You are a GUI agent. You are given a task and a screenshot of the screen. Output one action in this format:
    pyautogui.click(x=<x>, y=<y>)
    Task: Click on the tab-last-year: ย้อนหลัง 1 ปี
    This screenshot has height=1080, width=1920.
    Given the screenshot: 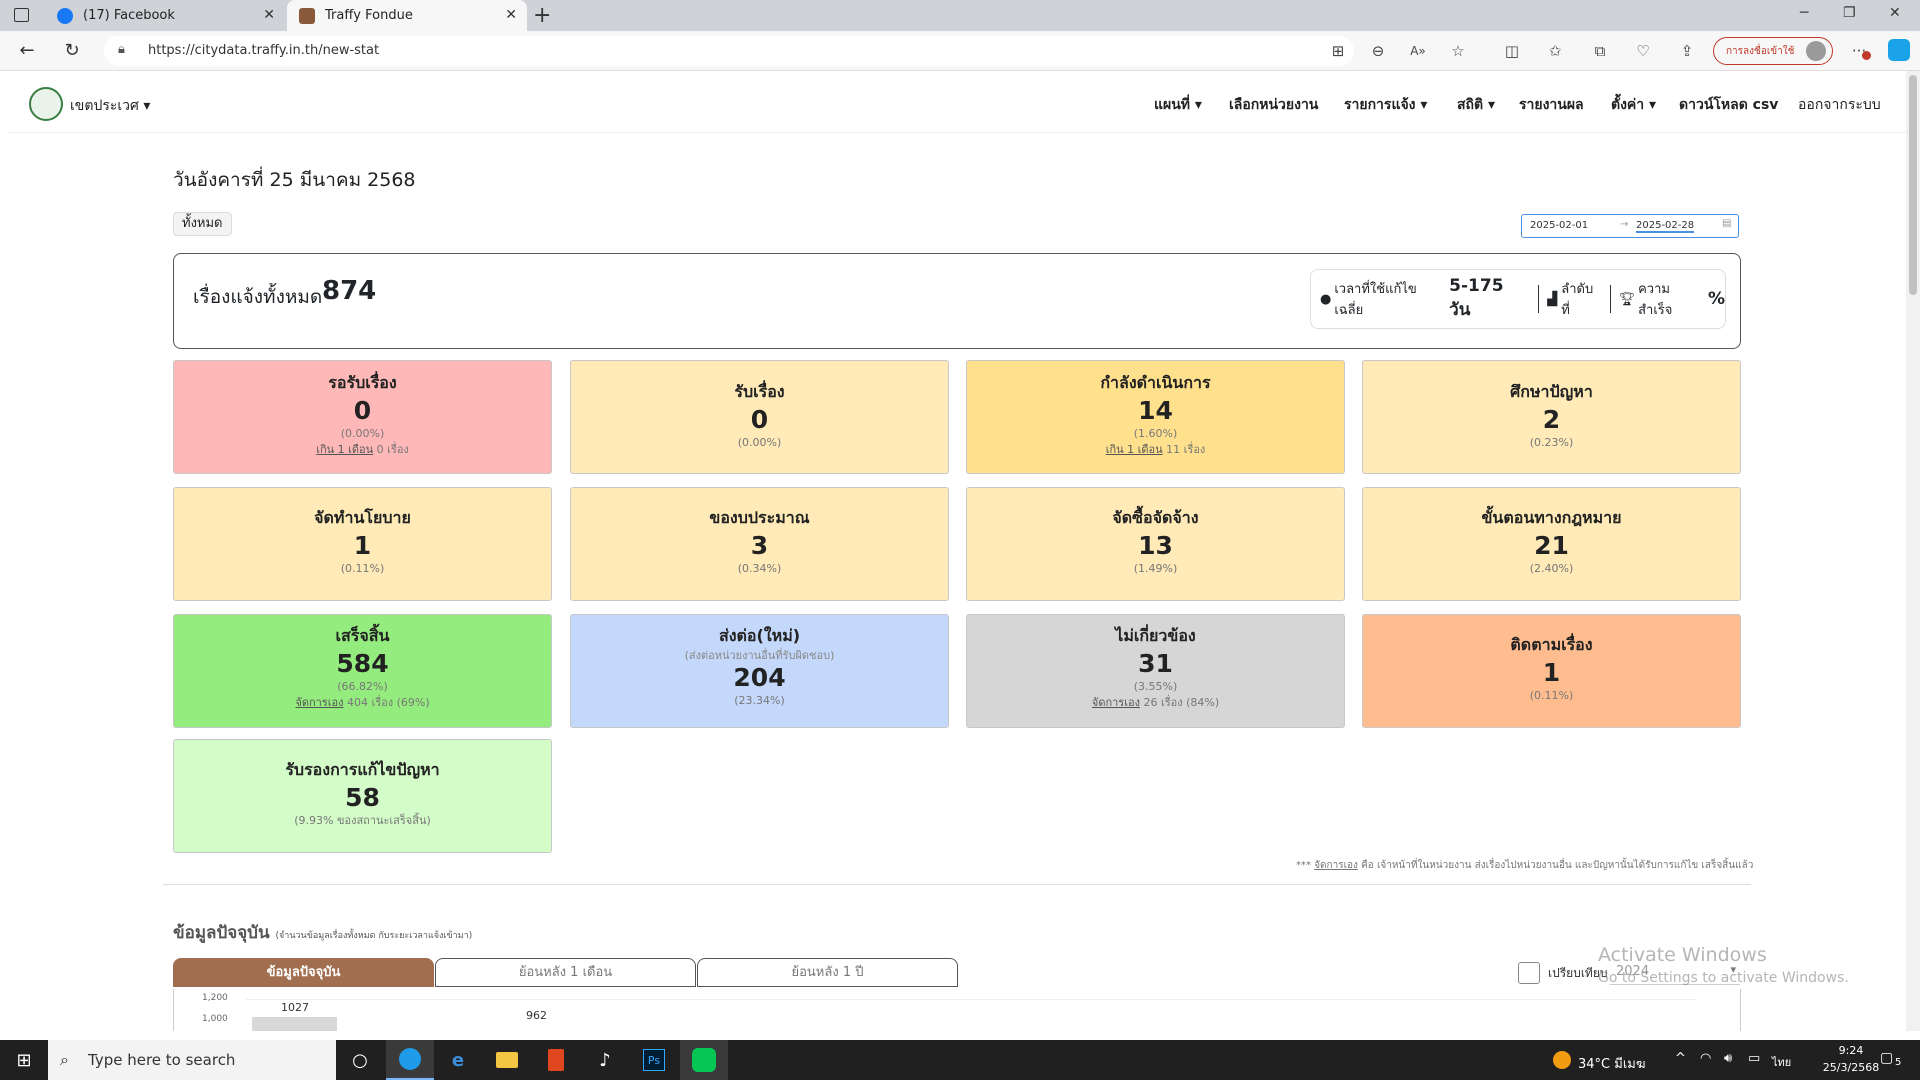 What is the action you would take?
    pyautogui.click(x=827, y=972)
    